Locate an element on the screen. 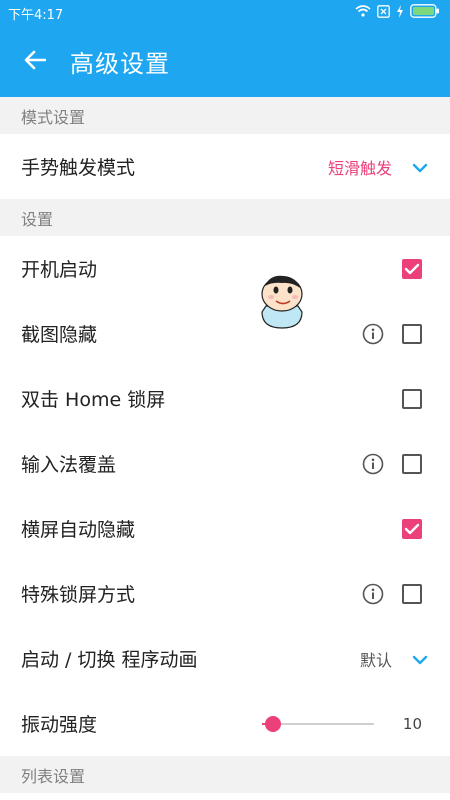 Image resolution: width=450 pixels, height=800 pixels. gesture-mode-label: 手势触发模式 is located at coordinates (78, 168).